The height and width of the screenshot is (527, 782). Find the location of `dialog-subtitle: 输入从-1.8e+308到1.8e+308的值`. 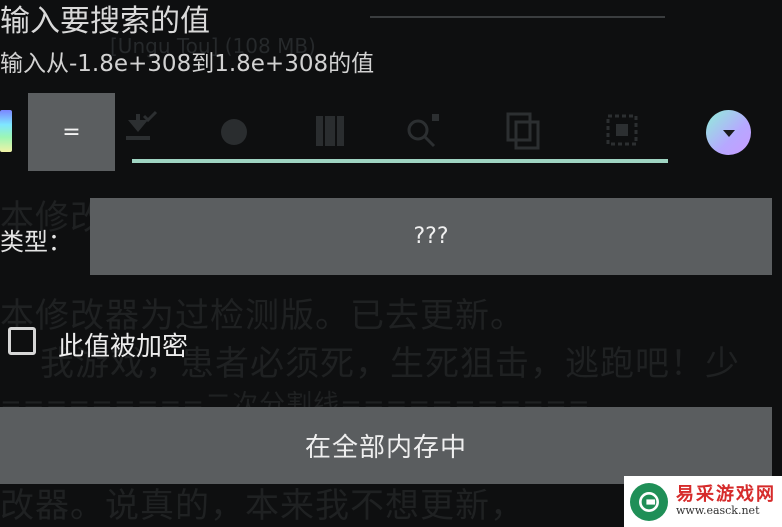

dialog-subtitle: 输入从-1.8e+308到1.8e+308的值 is located at coordinates (187, 64).